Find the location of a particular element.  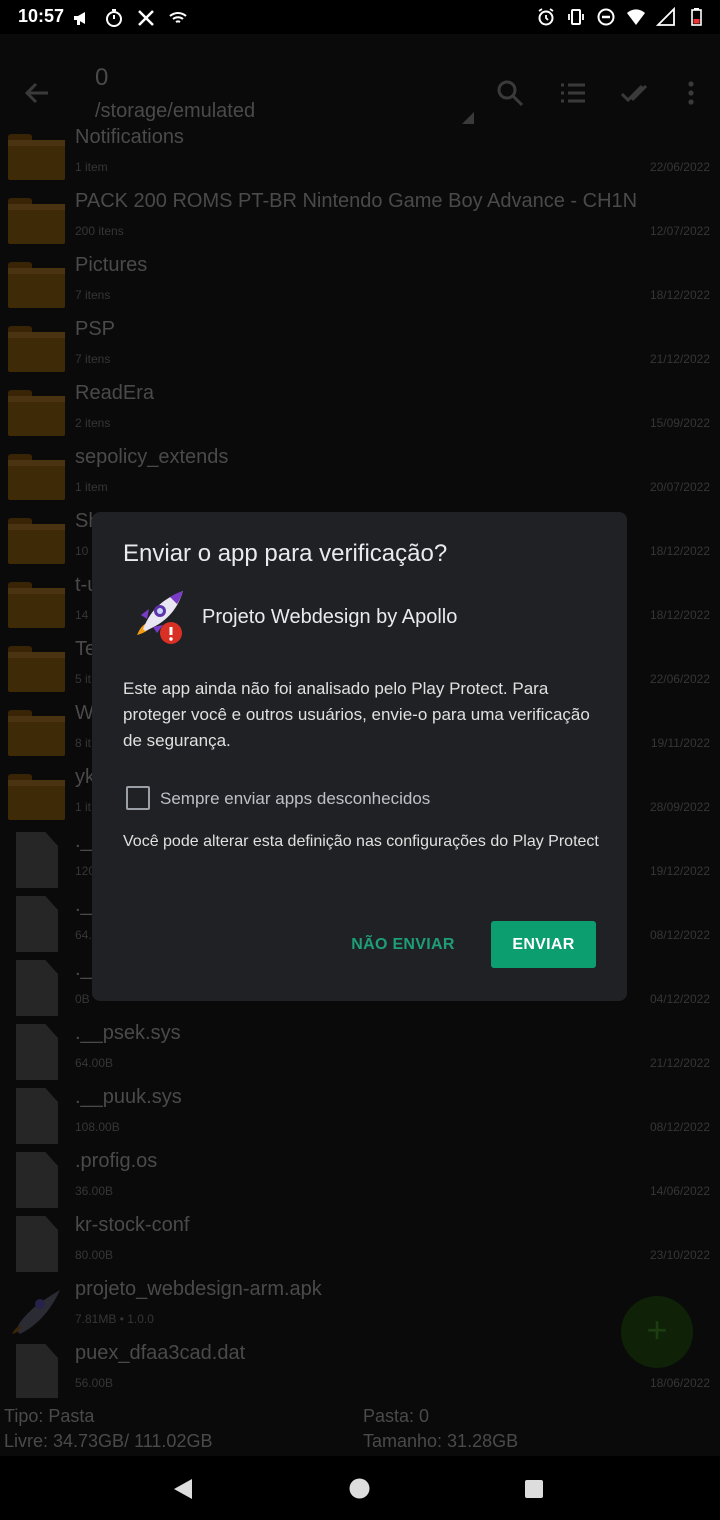

send-button: ENVIAR is located at coordinates (543, 944).